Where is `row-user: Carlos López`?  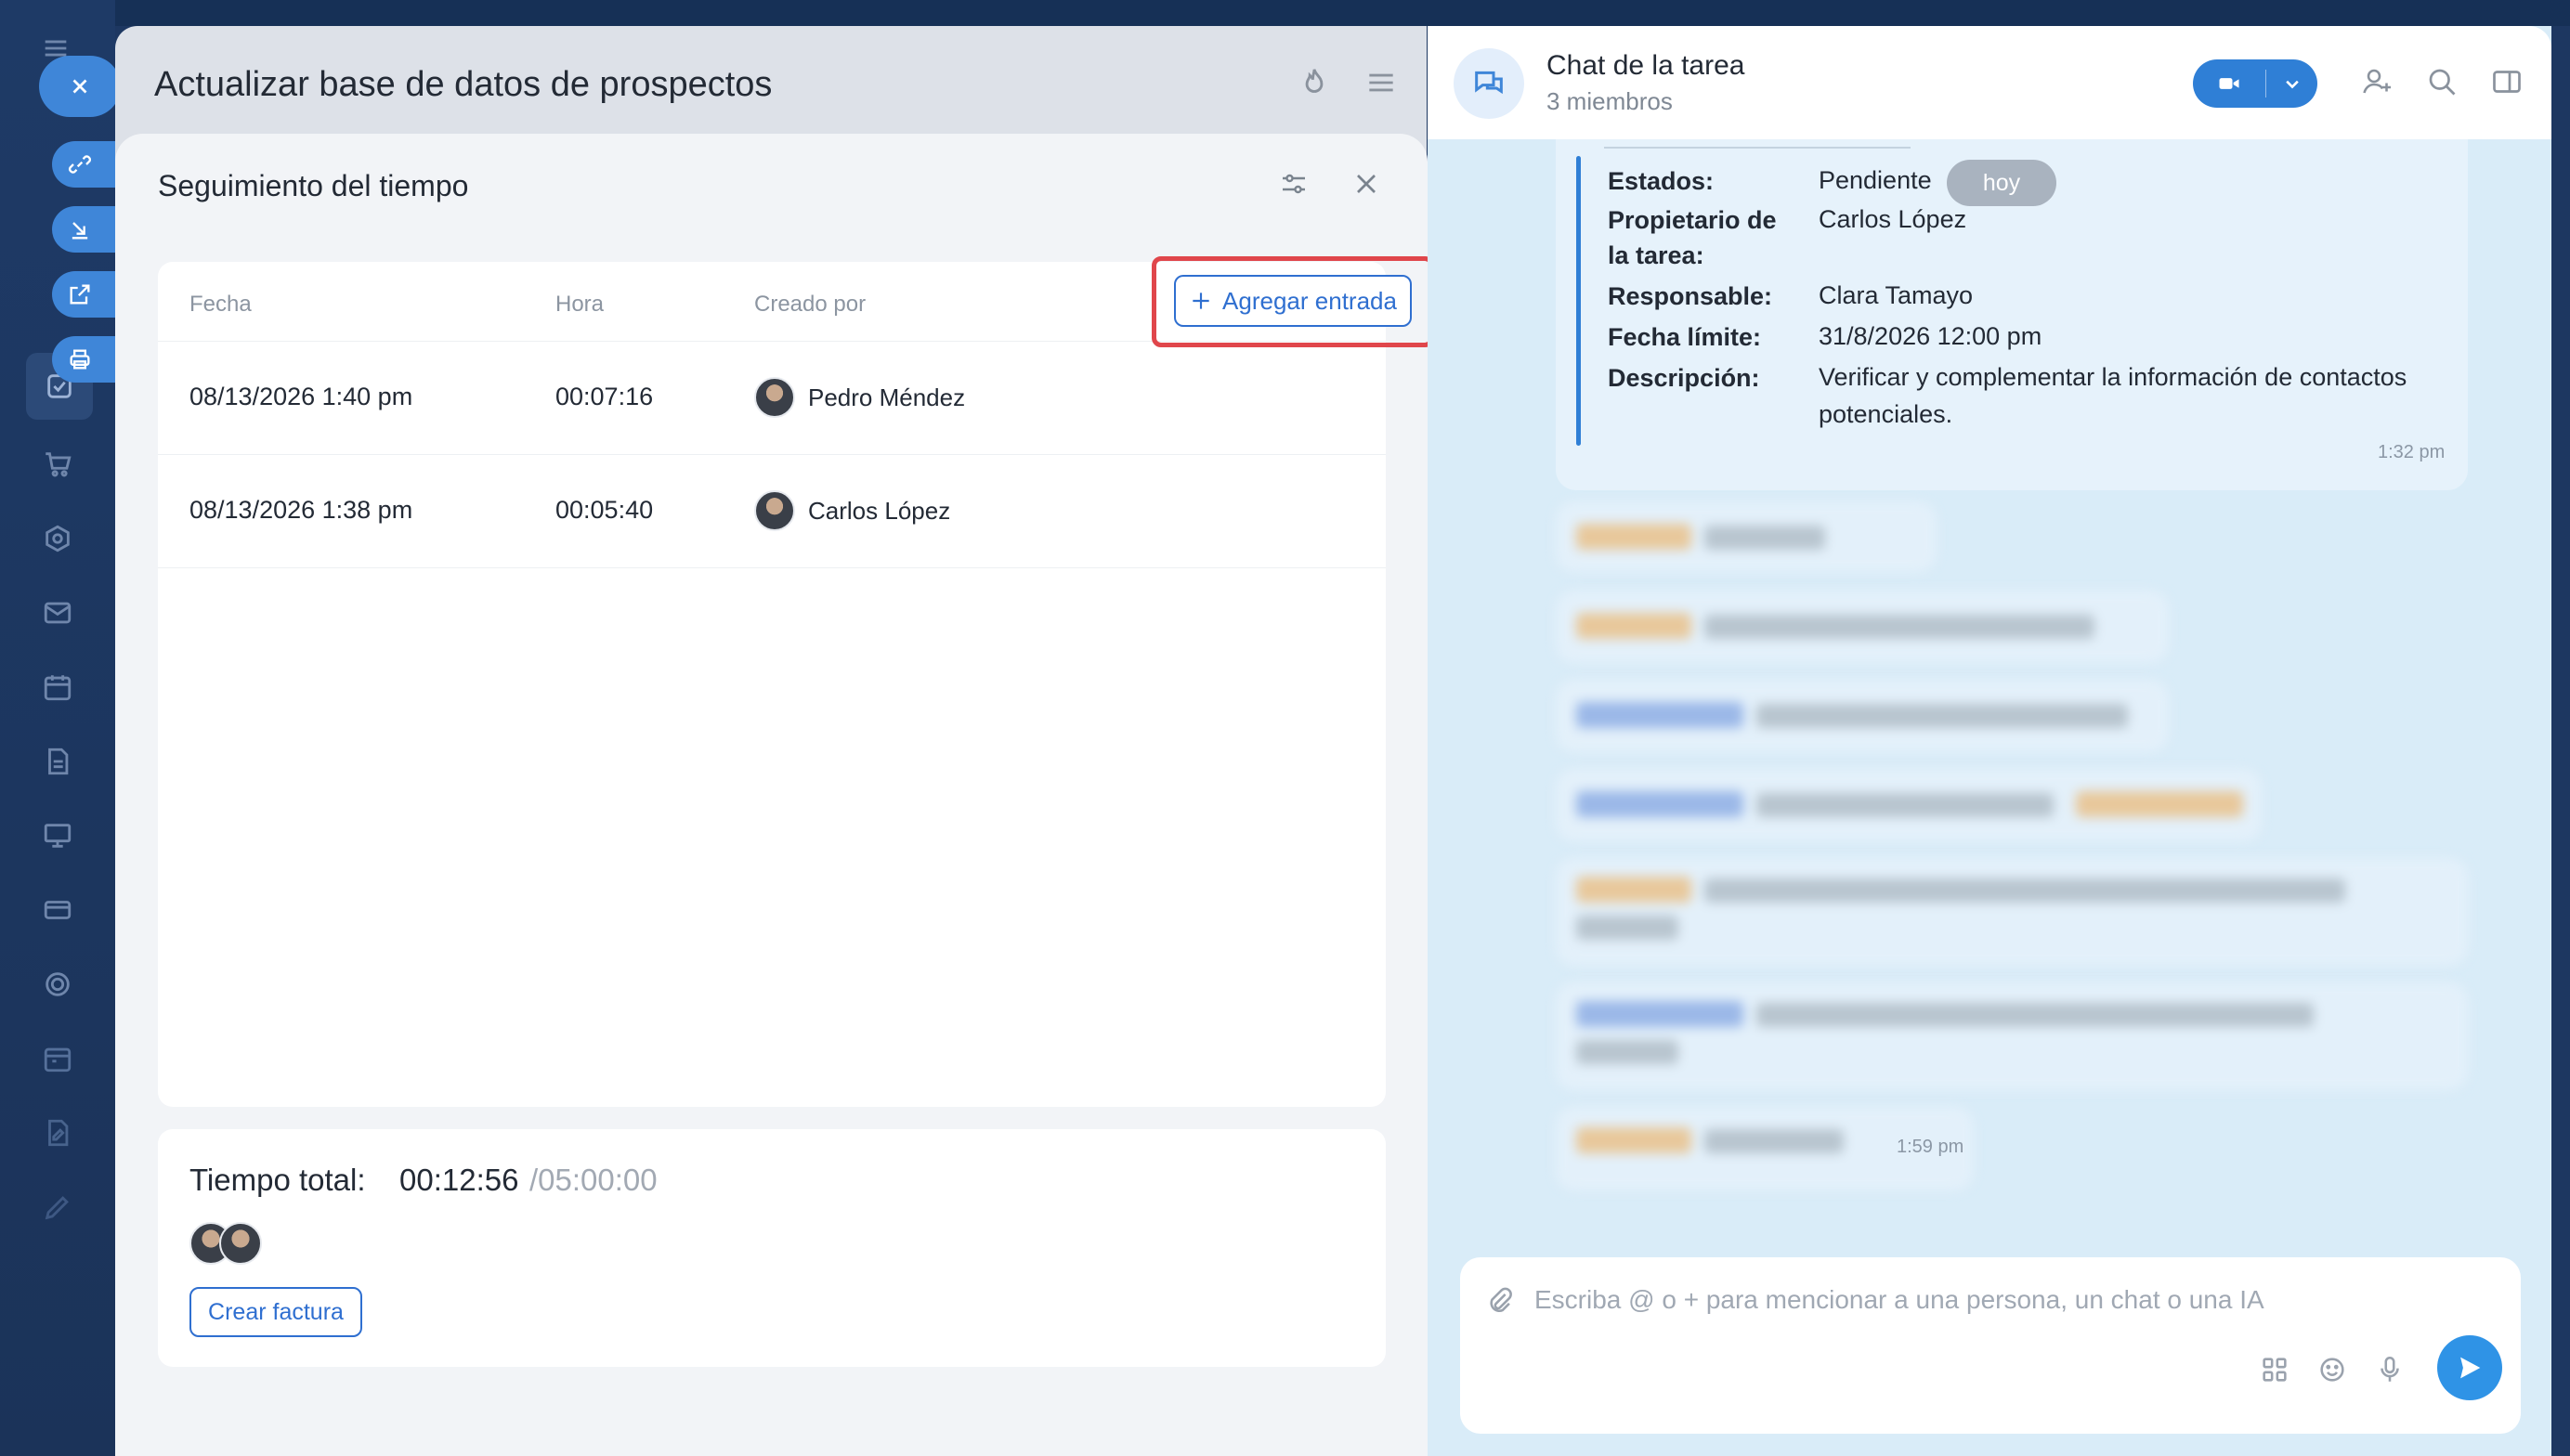
row-user: Carlos López is located at coordinates (852, 510).